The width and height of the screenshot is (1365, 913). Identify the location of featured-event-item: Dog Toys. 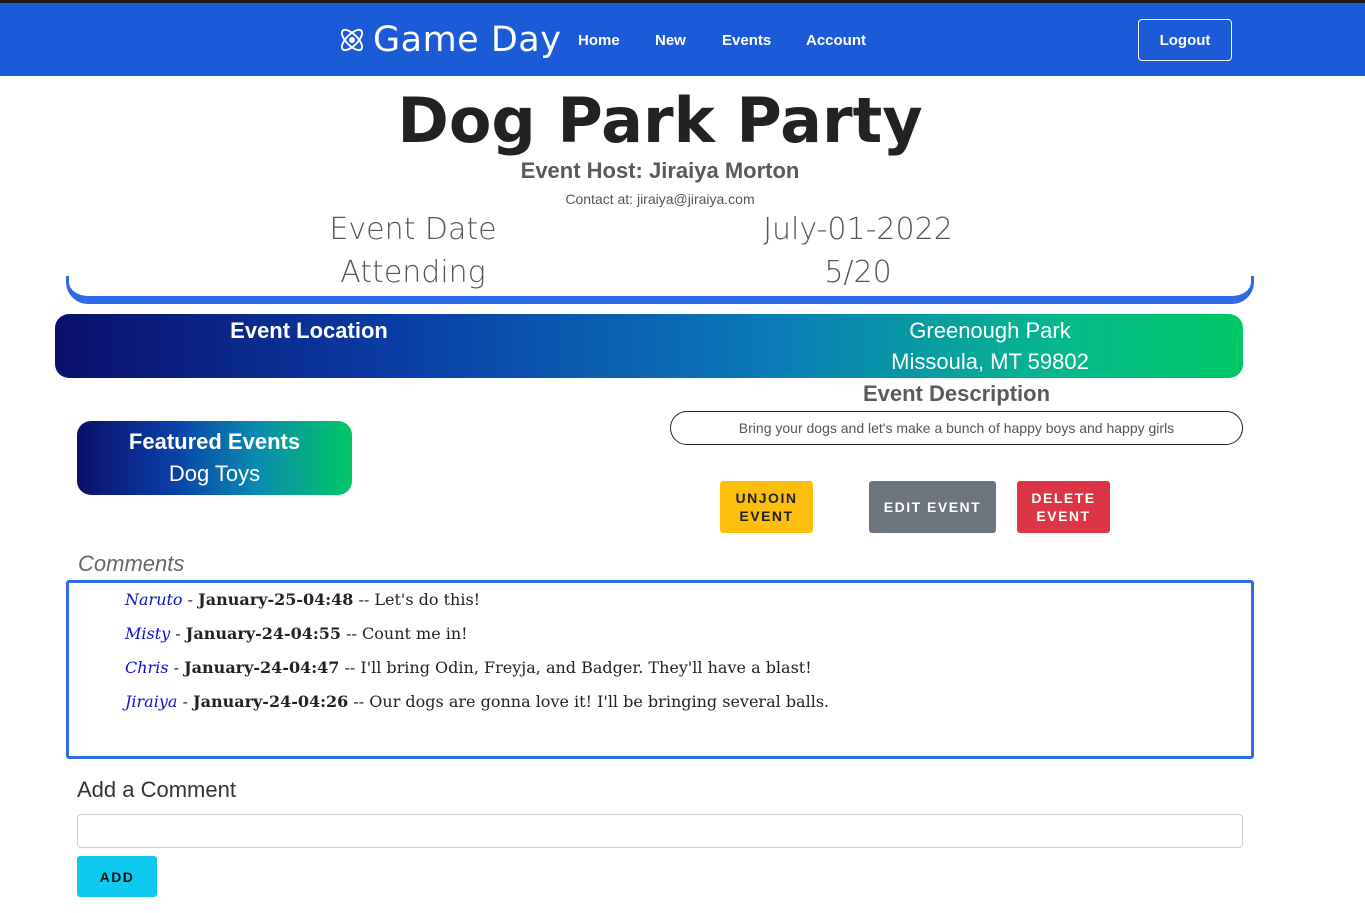
(214, 474).